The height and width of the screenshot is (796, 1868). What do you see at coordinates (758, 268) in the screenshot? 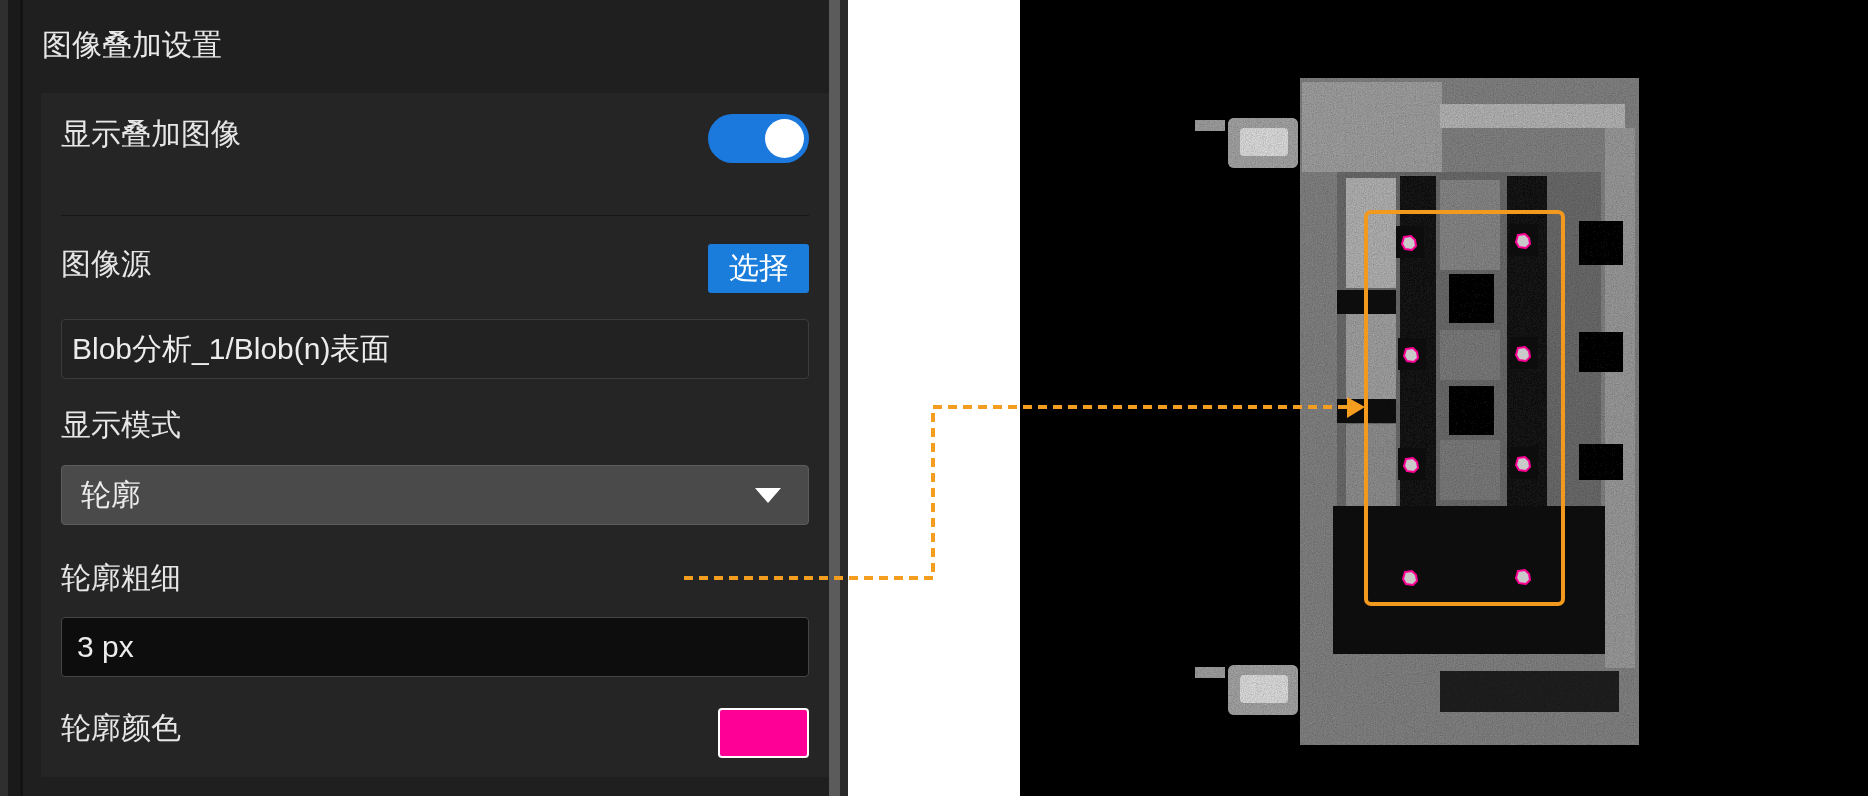
I see `select-button: 选择` at bounding box center [758, 268].